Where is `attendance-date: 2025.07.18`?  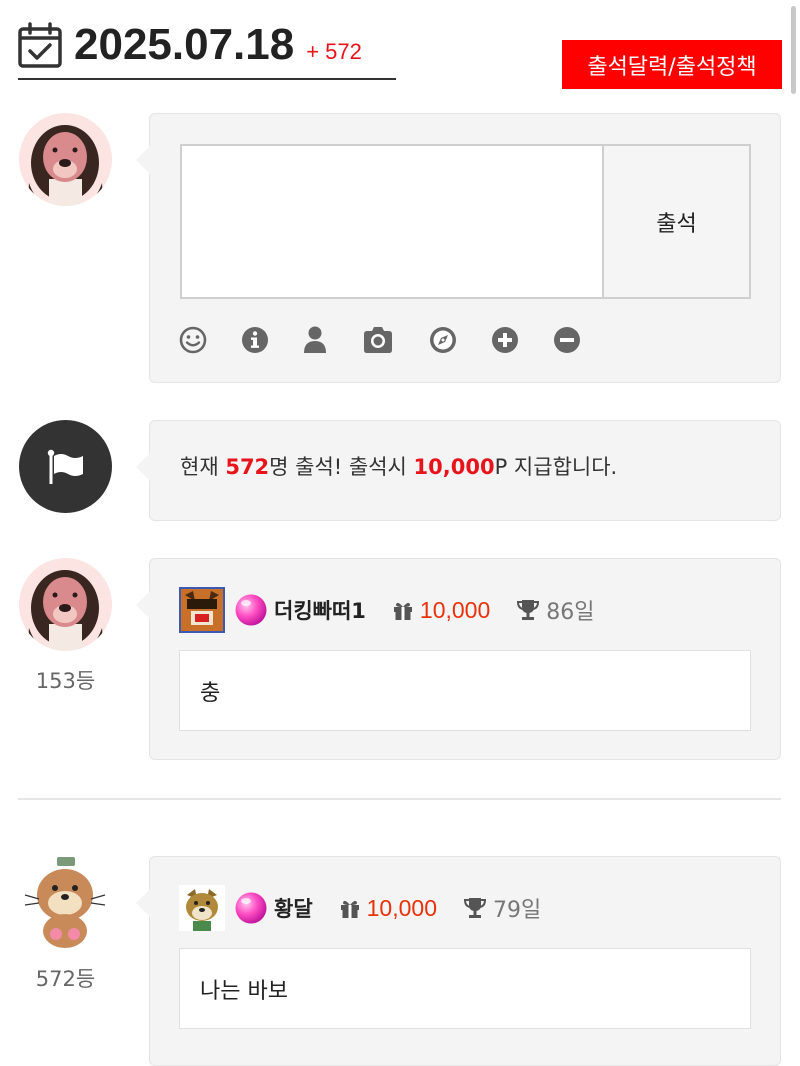 attendance-date: 2025.07.18 is located at coordinates (184, 44).